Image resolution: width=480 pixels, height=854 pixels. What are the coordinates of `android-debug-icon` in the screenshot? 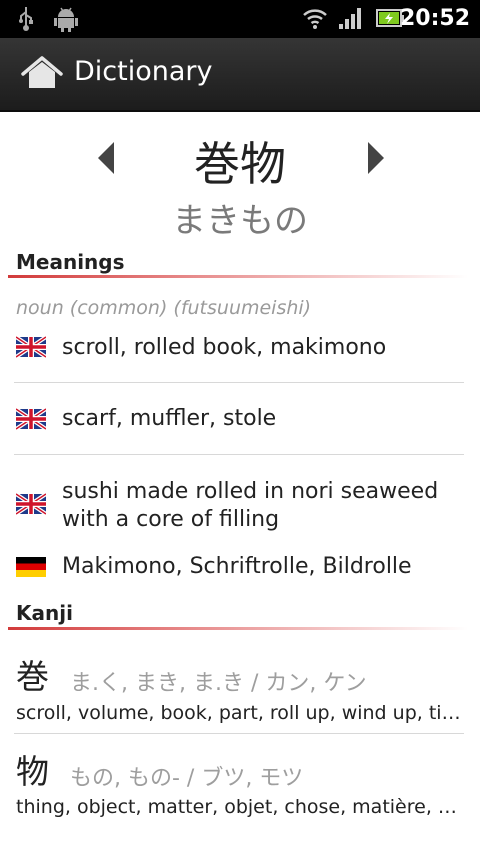 It's located at (66, 19).